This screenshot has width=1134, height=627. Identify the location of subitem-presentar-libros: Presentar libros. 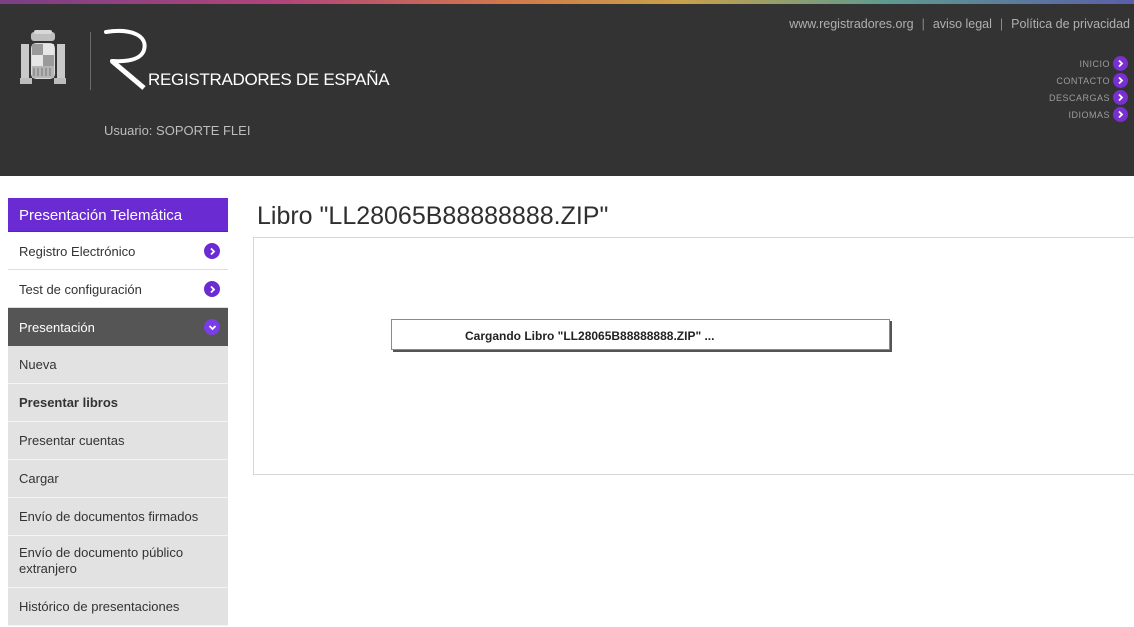
(118, 403).